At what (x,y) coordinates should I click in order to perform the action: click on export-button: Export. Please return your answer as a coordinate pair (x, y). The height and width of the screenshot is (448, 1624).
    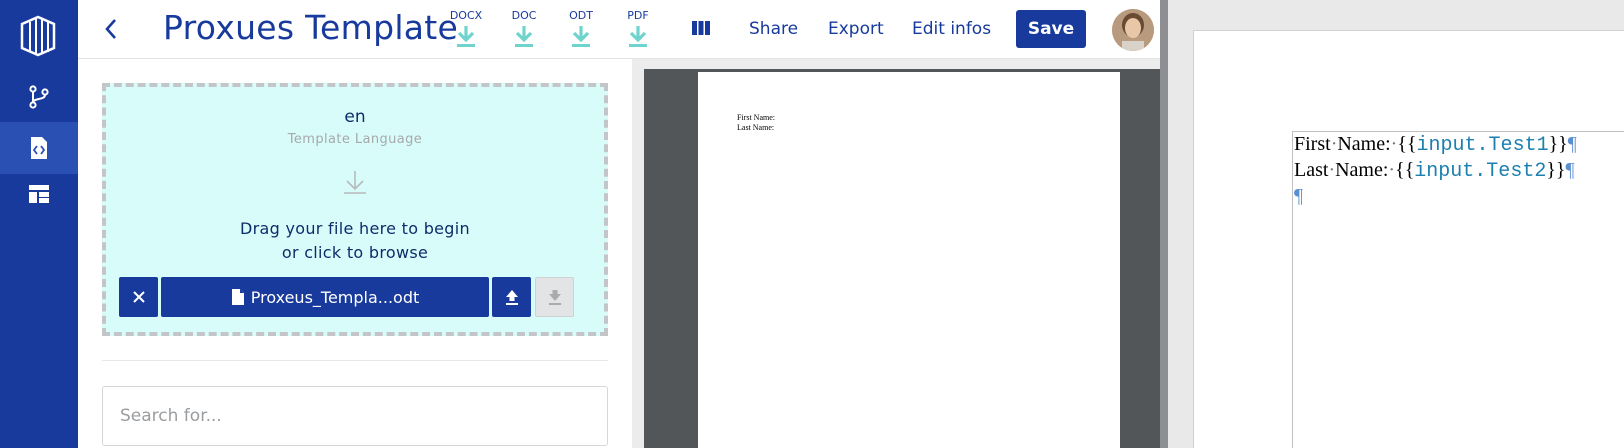
    Looking at the image, I should click on (856, 29).